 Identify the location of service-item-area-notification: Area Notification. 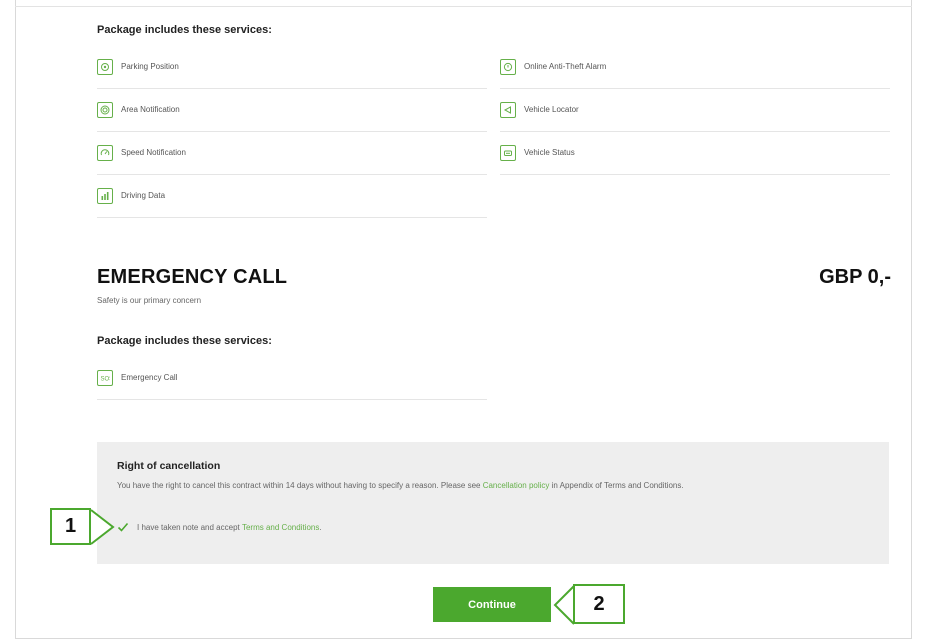
(292, 110).